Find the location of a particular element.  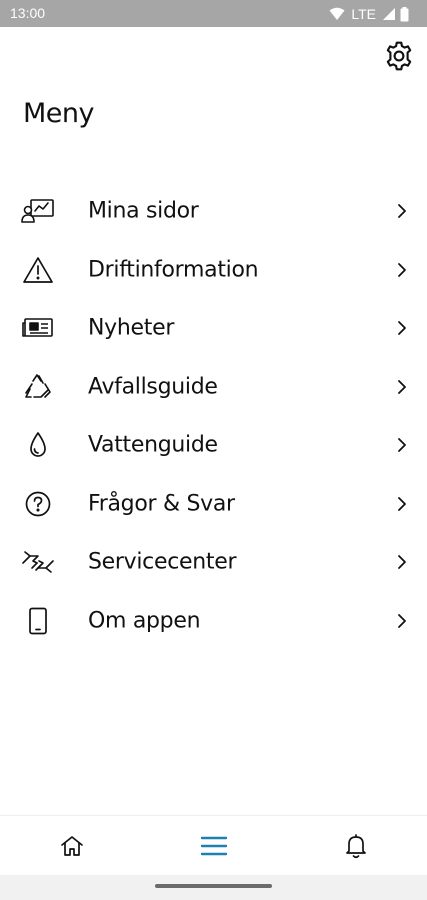

menu-item-label: Servicecenter is located at coordinates (162, 562).